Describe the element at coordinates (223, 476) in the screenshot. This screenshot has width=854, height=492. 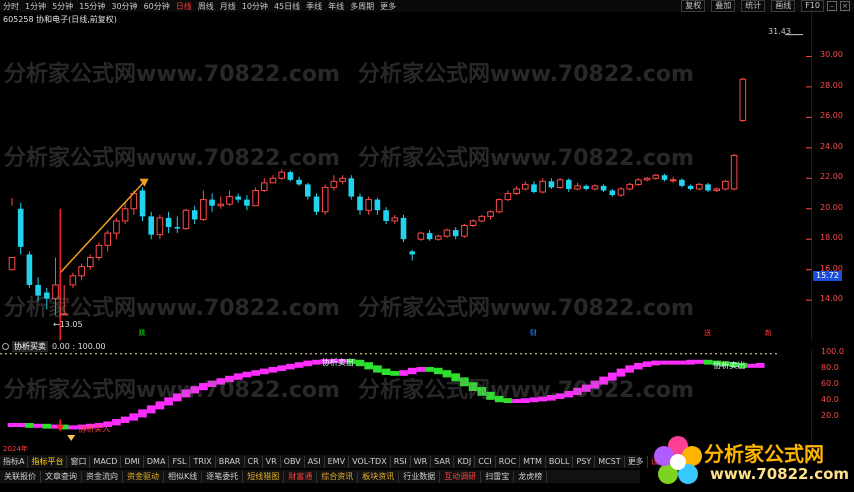
I see `function-button: 逐笔委托` at that location.